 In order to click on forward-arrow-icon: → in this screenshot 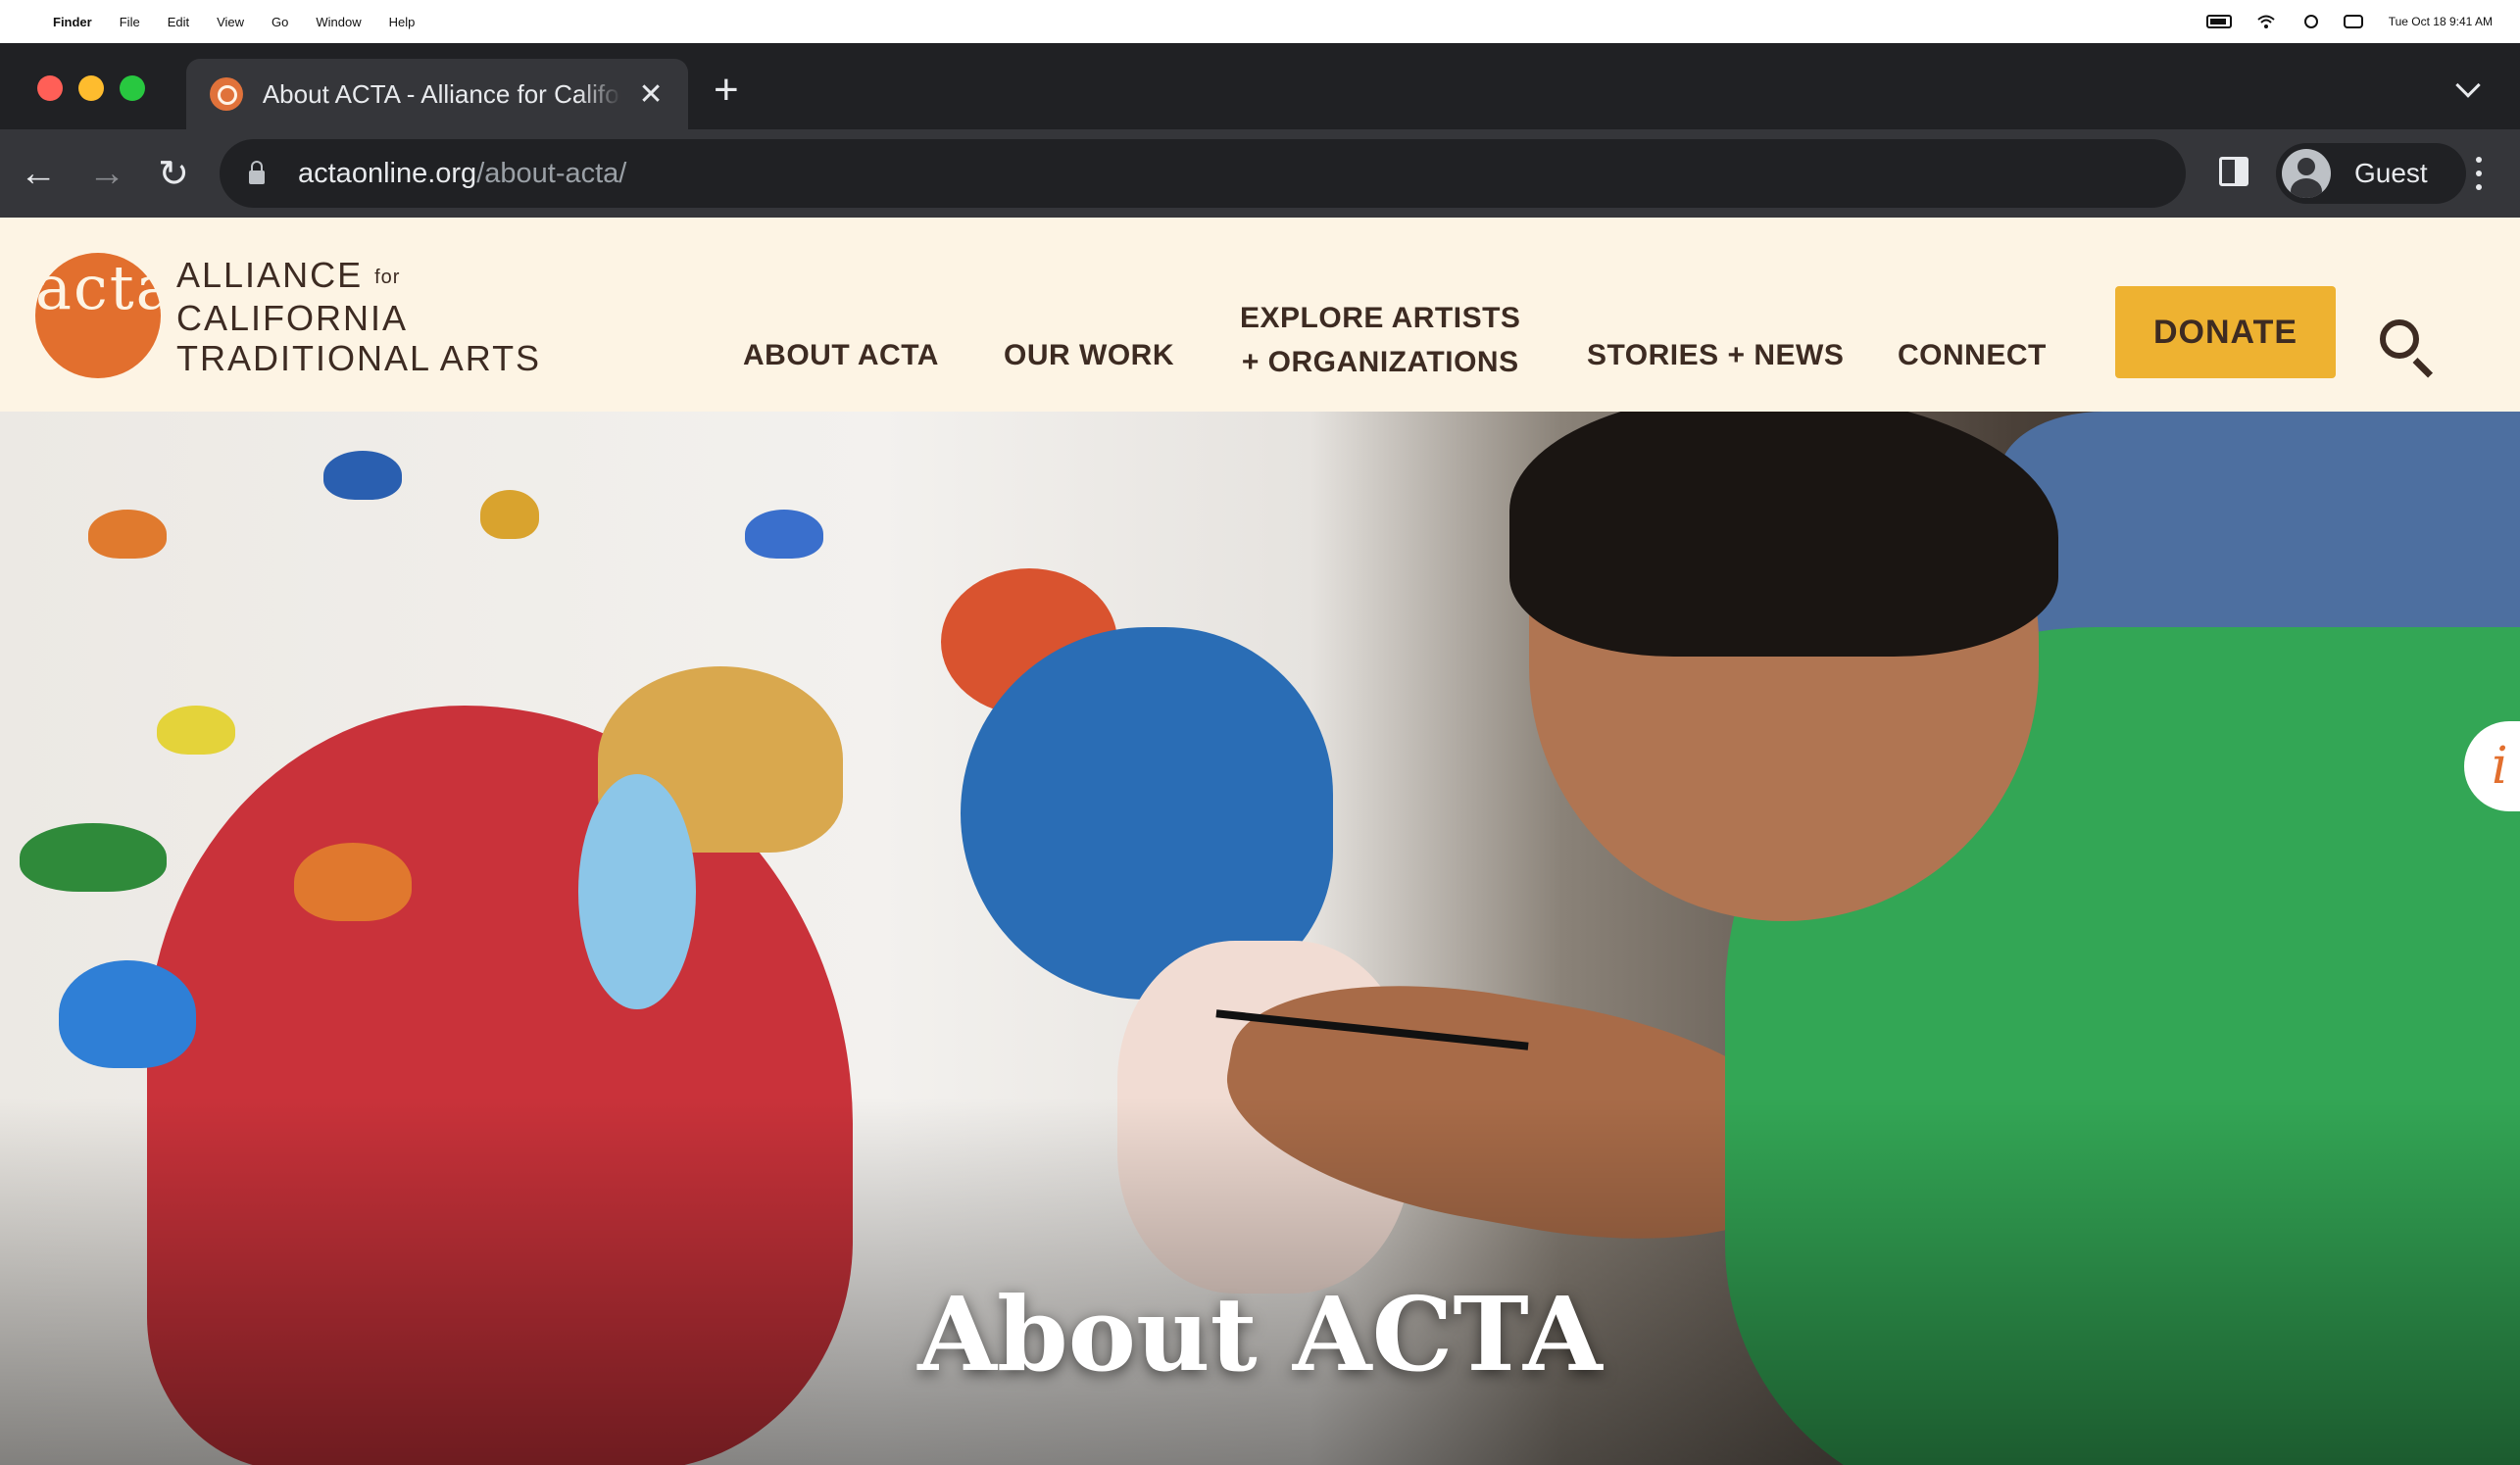, I will do `click(106, 174)`.